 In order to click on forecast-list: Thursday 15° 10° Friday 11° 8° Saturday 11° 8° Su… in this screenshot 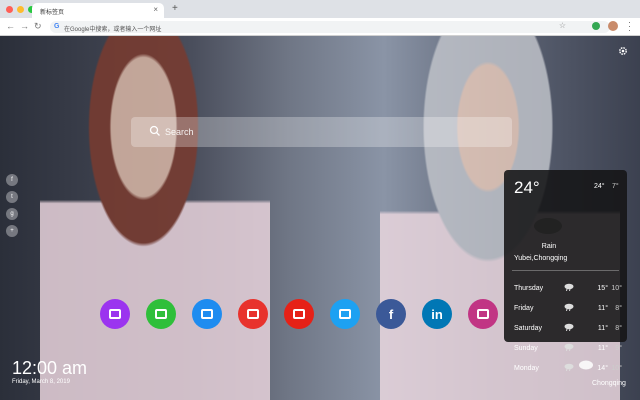, I will do `click(569, 328)`.